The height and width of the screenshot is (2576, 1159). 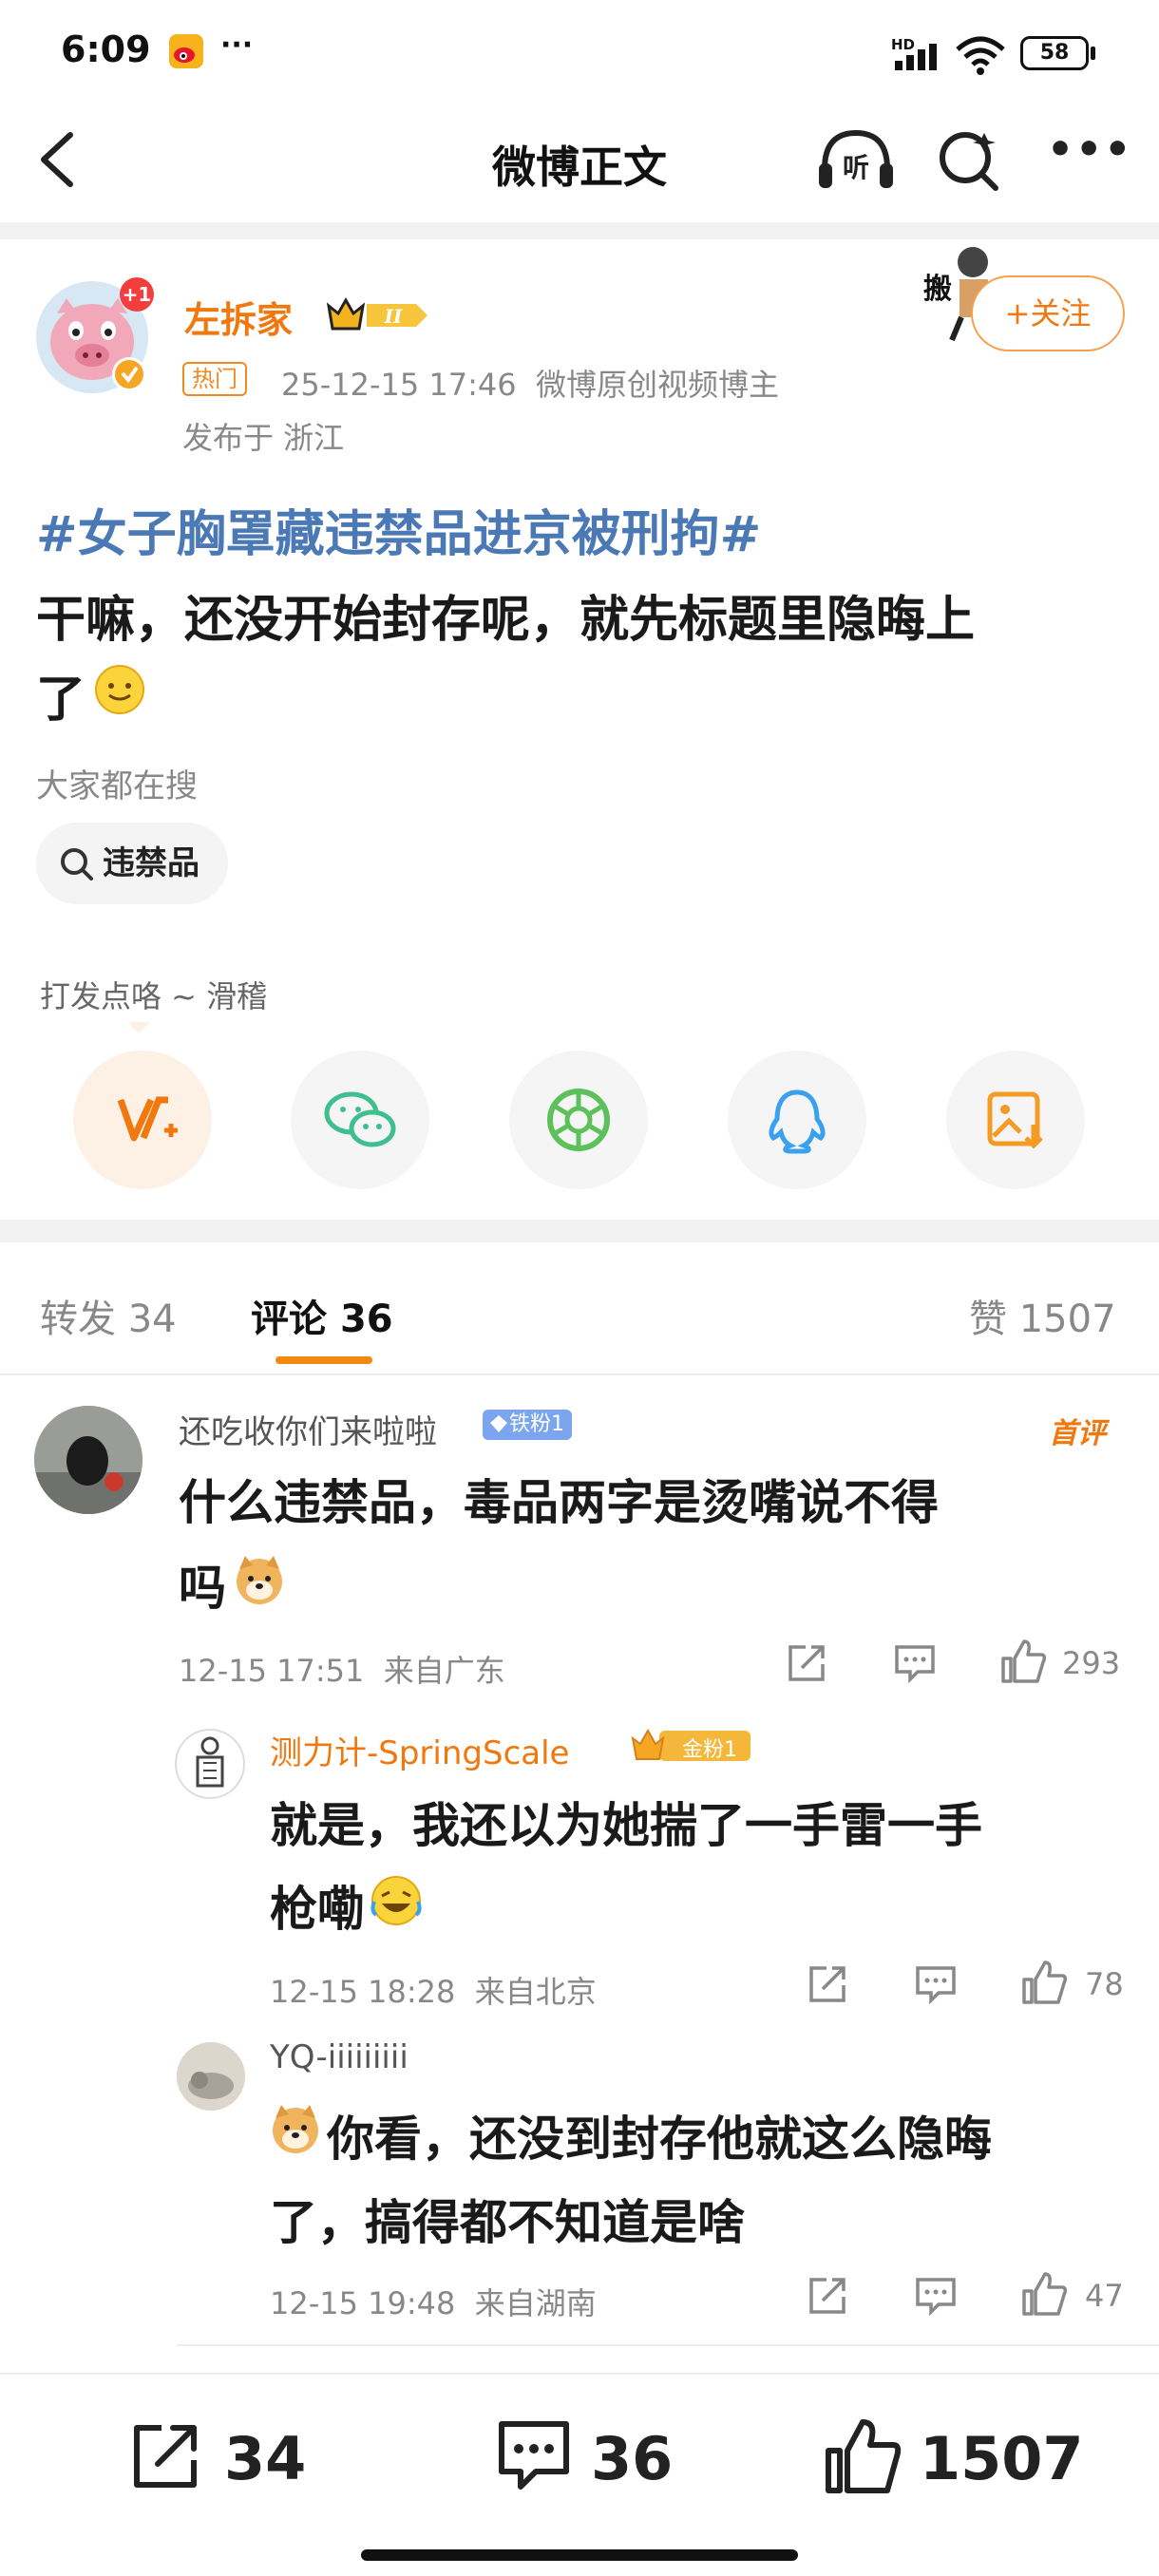 What do you see at coordinates (1089, 149) in the screenshot?
I see `more-options-icon: •••` at bounding box center [1089, 149].